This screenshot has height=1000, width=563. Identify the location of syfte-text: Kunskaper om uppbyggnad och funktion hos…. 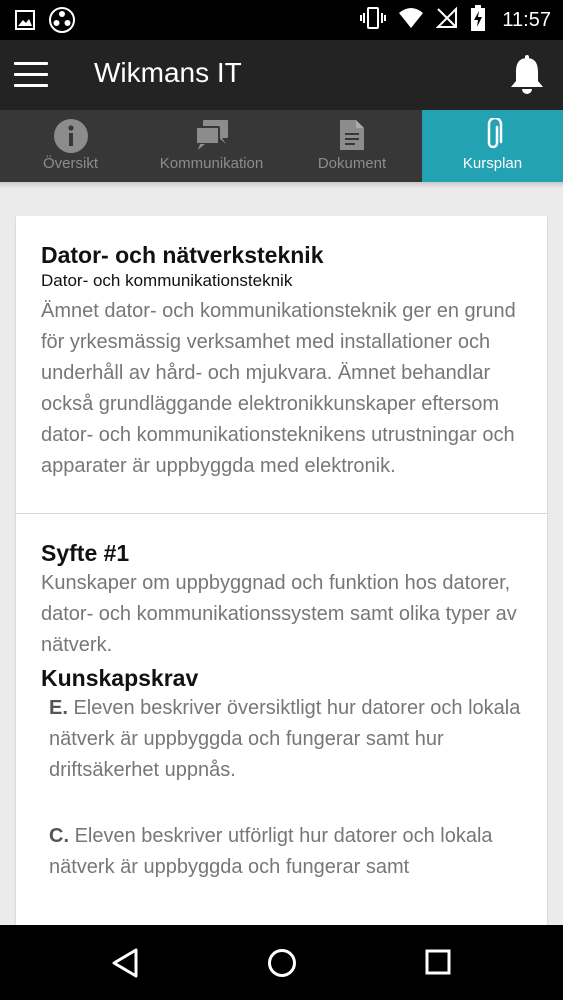
(279, 614).